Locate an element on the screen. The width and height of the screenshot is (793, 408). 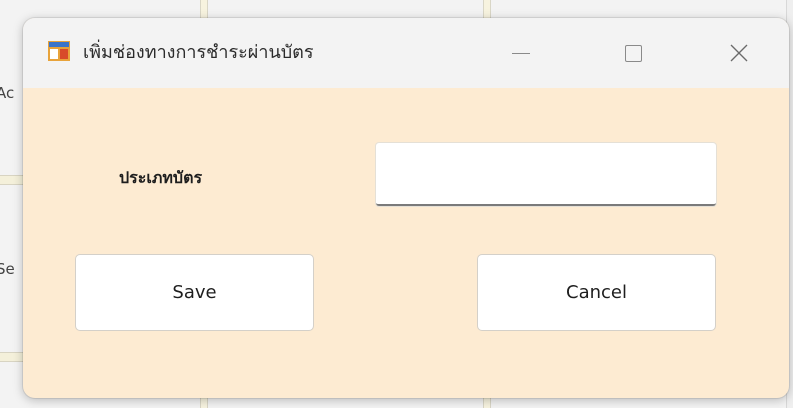
background-label: Ac is located at coordinates (7, 93).